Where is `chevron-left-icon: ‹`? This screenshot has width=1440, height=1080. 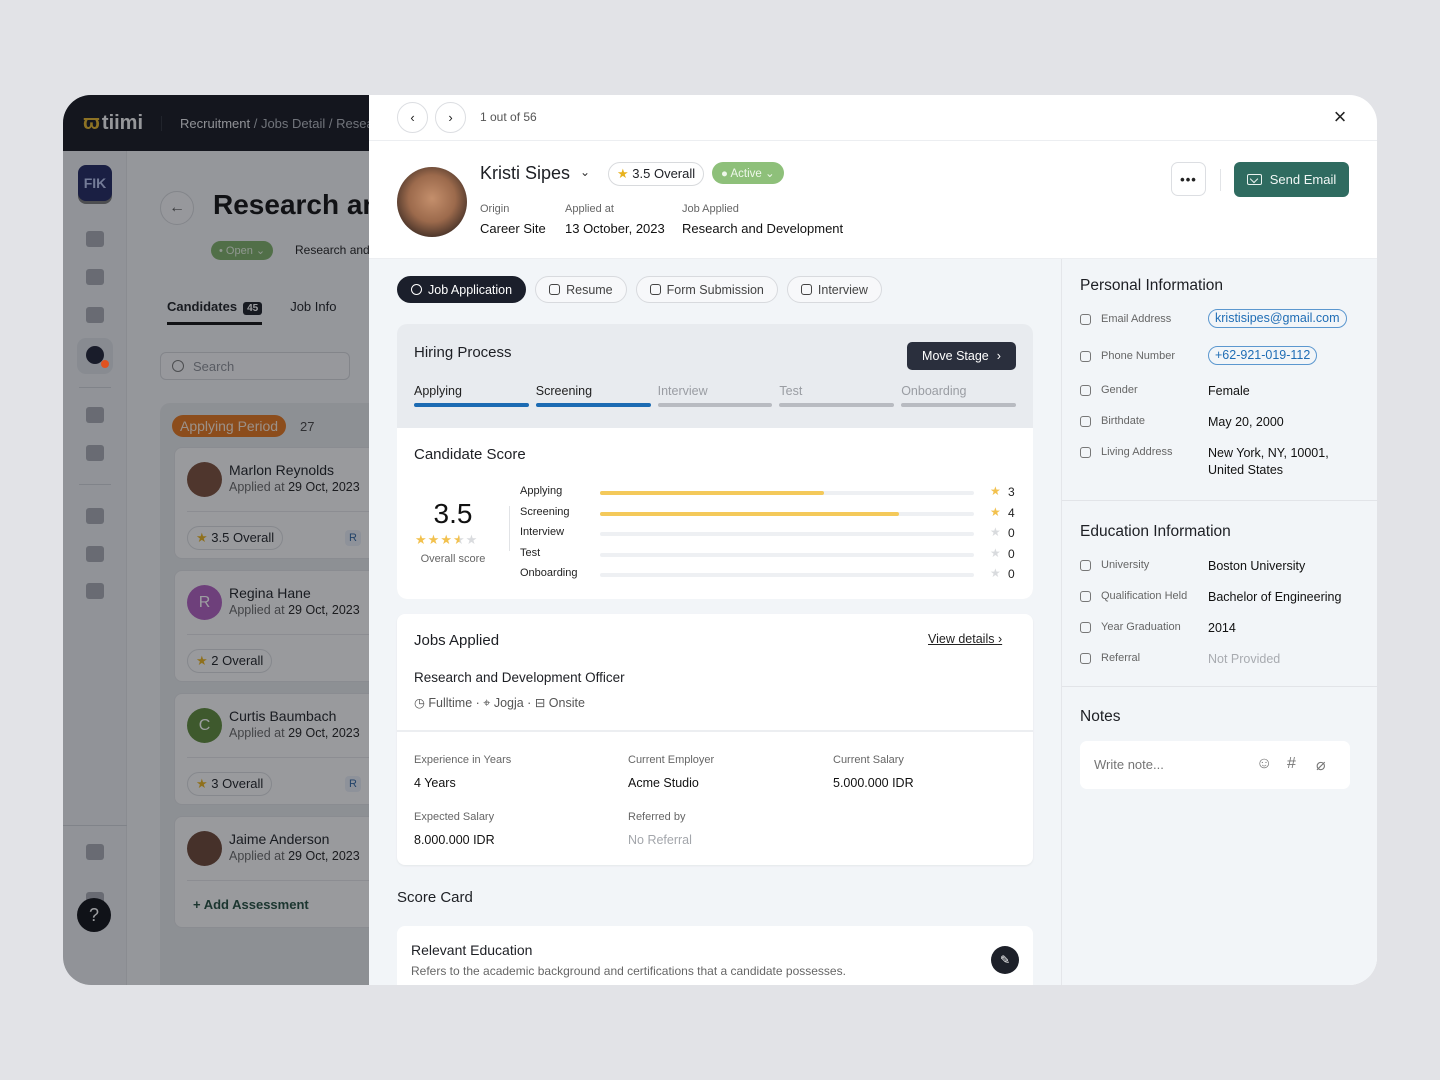
chevron-left-icon: ‹ is located at coordinates (412, 117).